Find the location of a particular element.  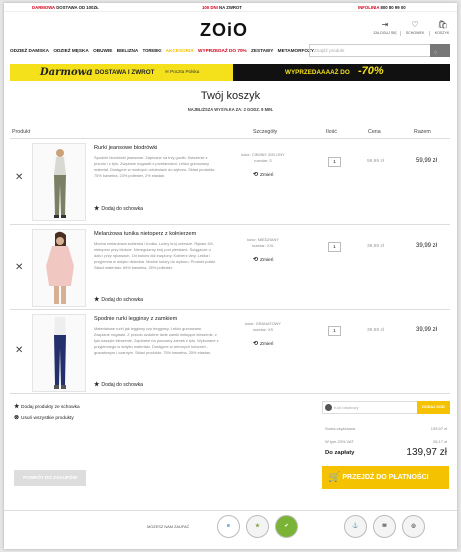

free-delivery-banner: Darmowa DOSTAWA I ZWROT ✉ Poczta Polska is located at coordinates (121, 72).